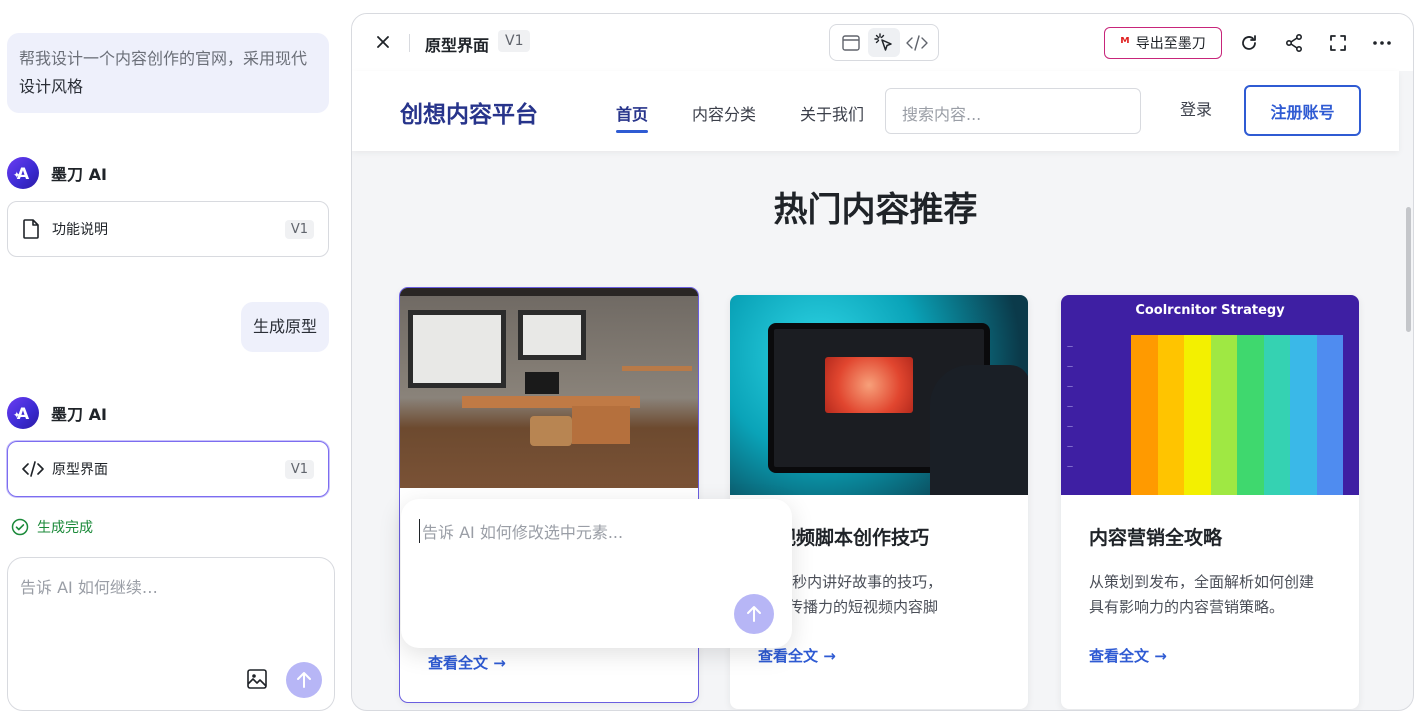 The height and width of the screenshot is (720, 1424). Describe the element at coordinates (20, 527) in the screenshot. I see `check-circle-icon` at that location.